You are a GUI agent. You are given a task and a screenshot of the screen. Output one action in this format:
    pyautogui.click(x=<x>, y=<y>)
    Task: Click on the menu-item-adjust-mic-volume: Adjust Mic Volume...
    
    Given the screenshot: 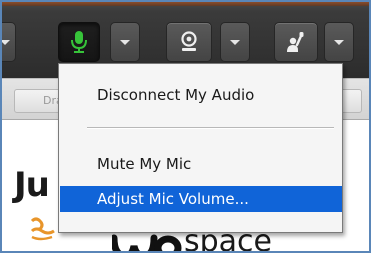 What is the action you would take?
    pyautogui.click(x=201, y=199)
    